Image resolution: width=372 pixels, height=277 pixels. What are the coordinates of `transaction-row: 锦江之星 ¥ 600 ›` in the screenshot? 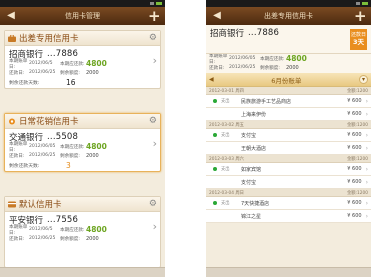 It's located at (288, 216).